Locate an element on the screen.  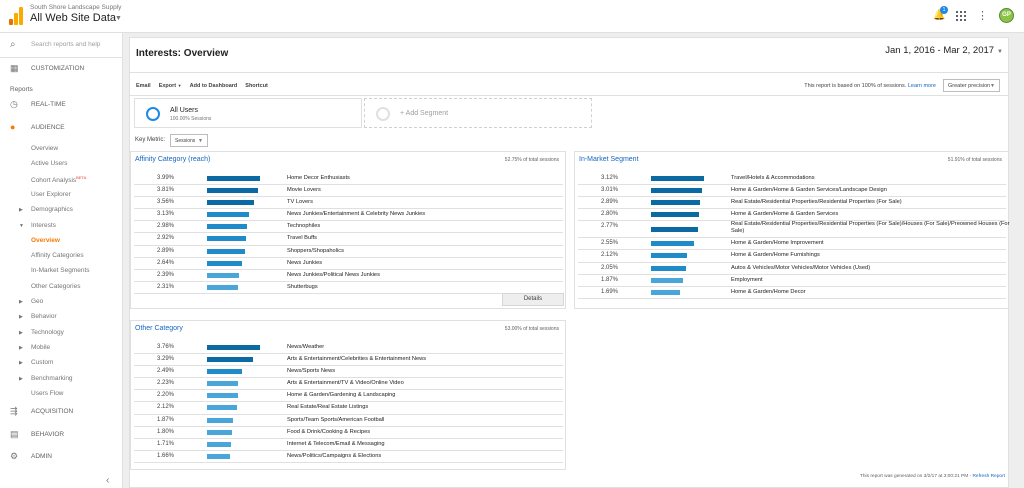
sidebar-mobile: Mobile is located at coordinates (40, 347).